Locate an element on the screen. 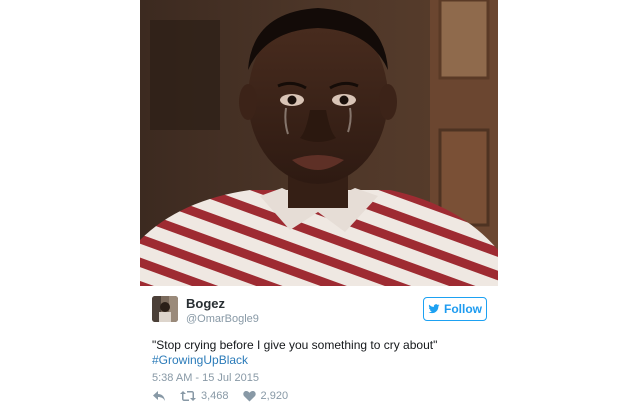  reply-icon is located at coordinates (159, 396).